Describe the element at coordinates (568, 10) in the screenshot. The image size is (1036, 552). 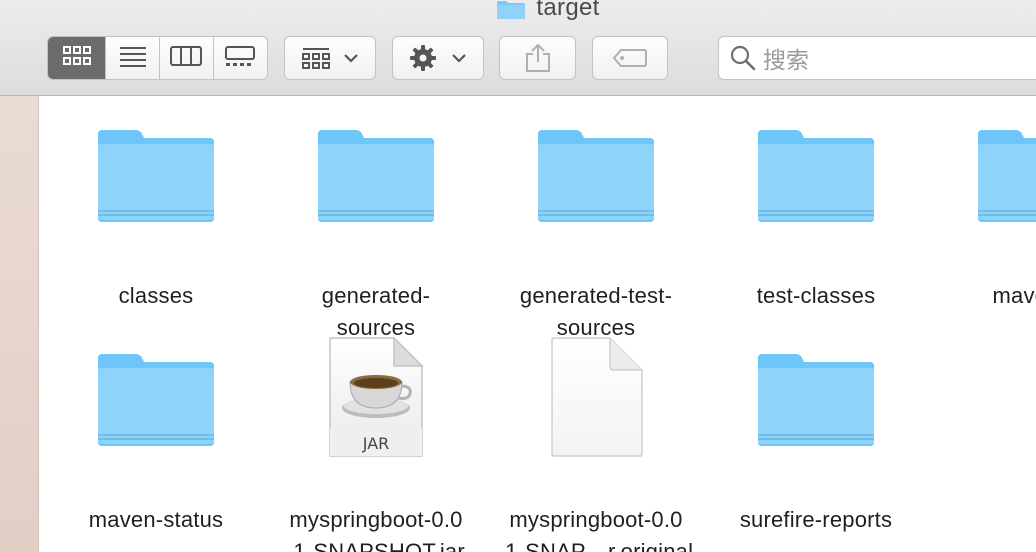
I see `window-title-text: target` at that location.